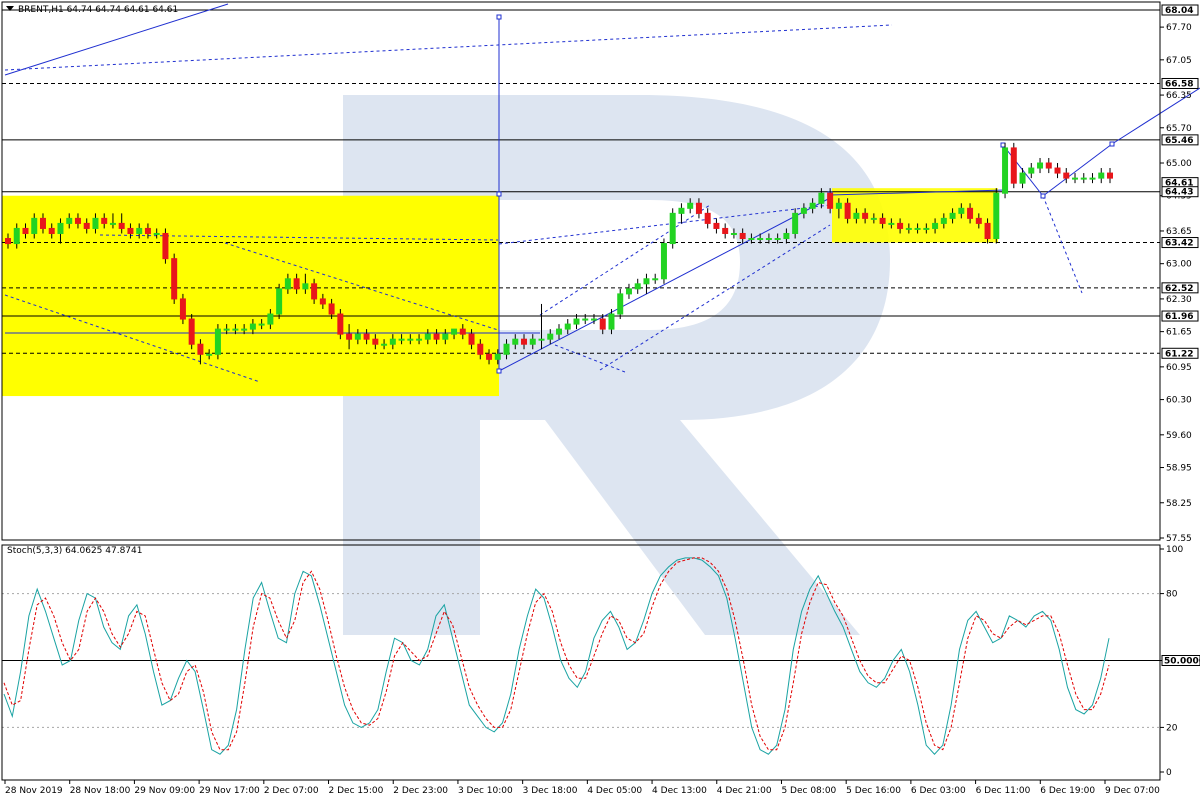  What do you see at coordinates (10, 8) in the screenshot?
I see `collapse-triangle-icon` at bounding box center [10, 8].